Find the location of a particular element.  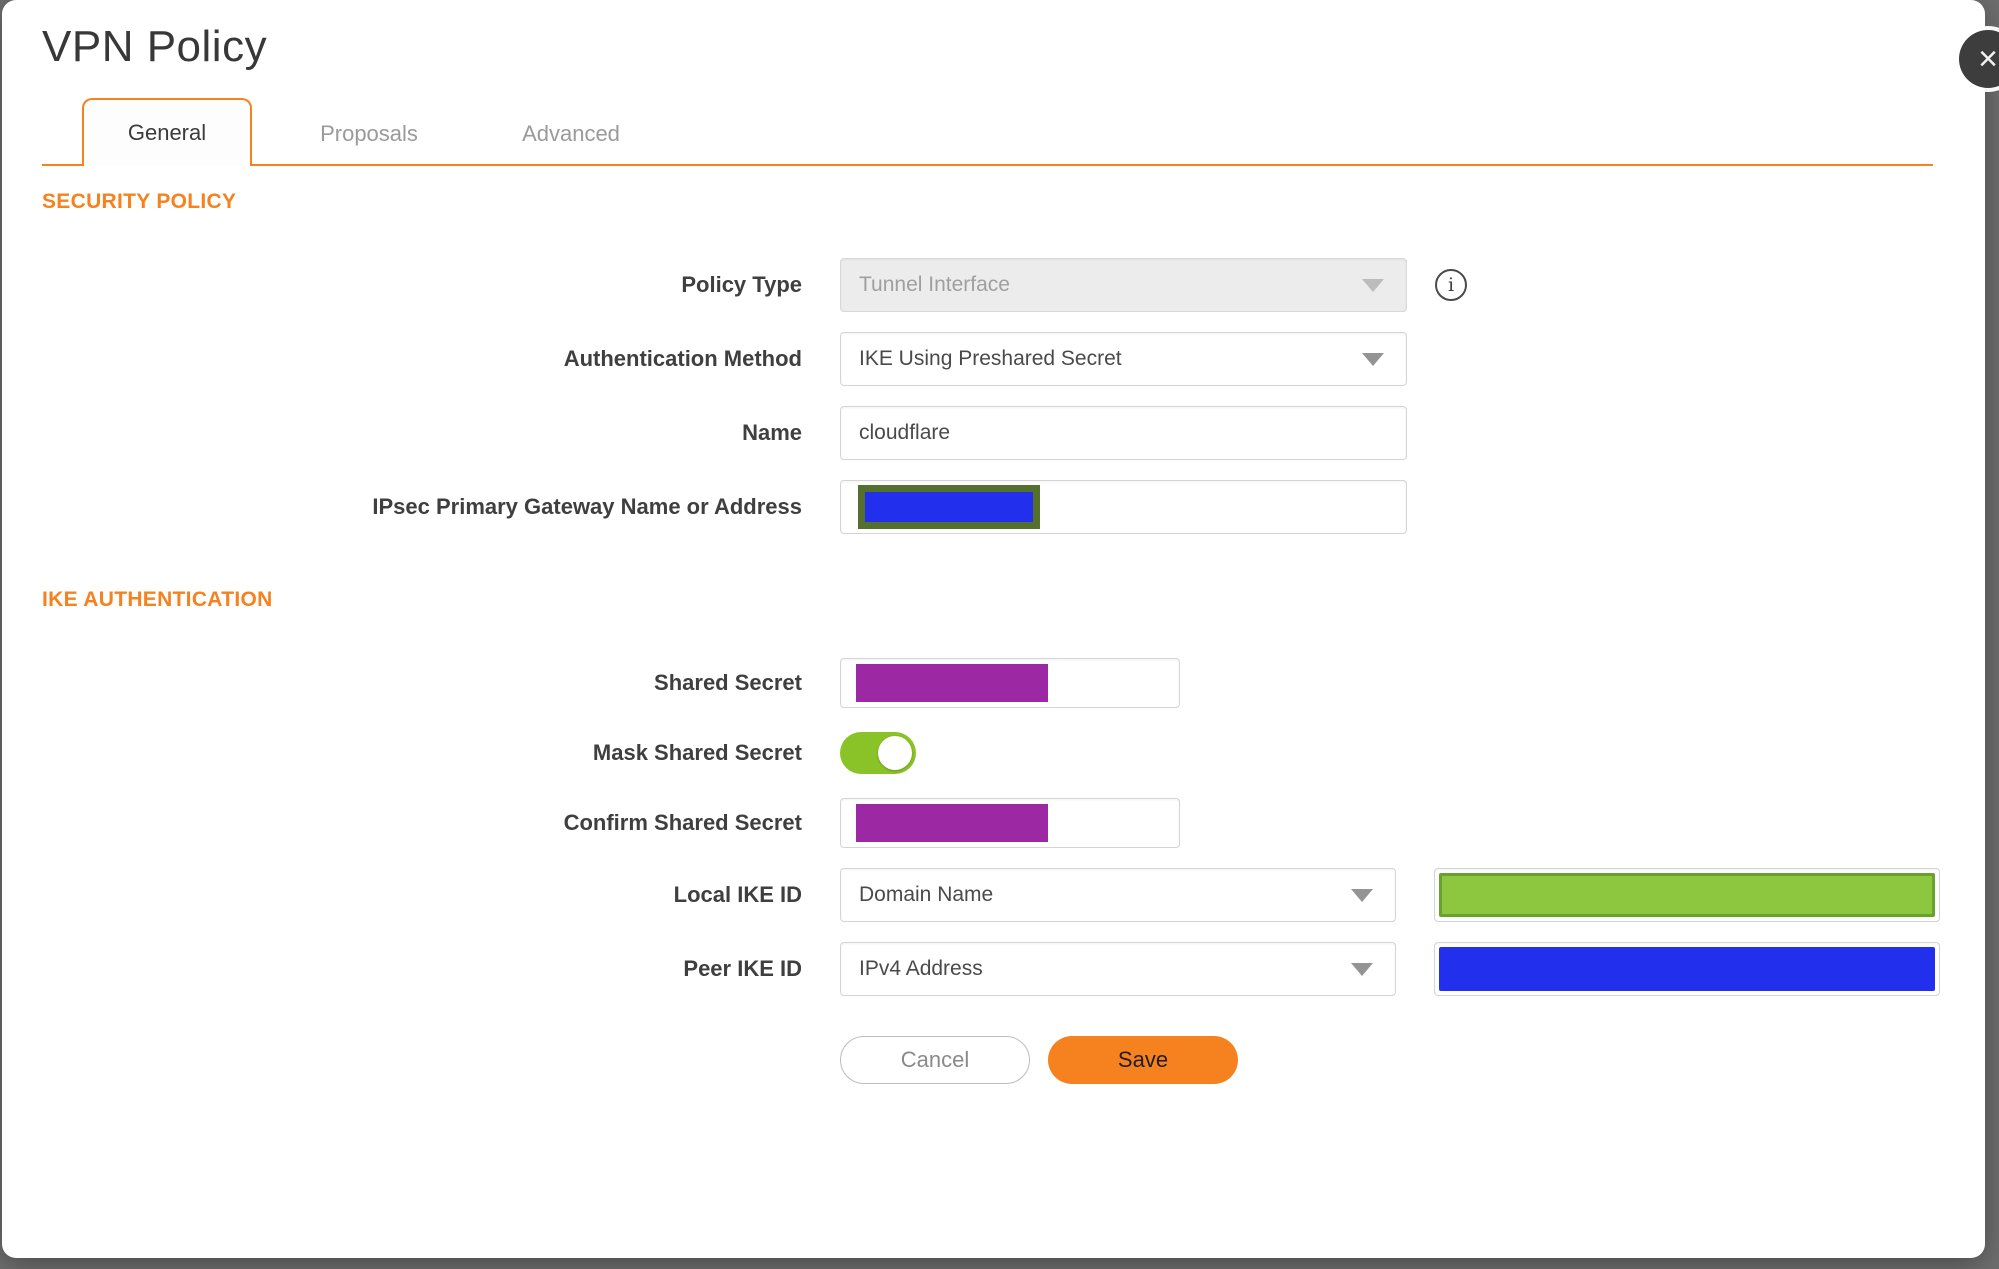

save-button-label: Save is located at coordinates (1143, 1059).